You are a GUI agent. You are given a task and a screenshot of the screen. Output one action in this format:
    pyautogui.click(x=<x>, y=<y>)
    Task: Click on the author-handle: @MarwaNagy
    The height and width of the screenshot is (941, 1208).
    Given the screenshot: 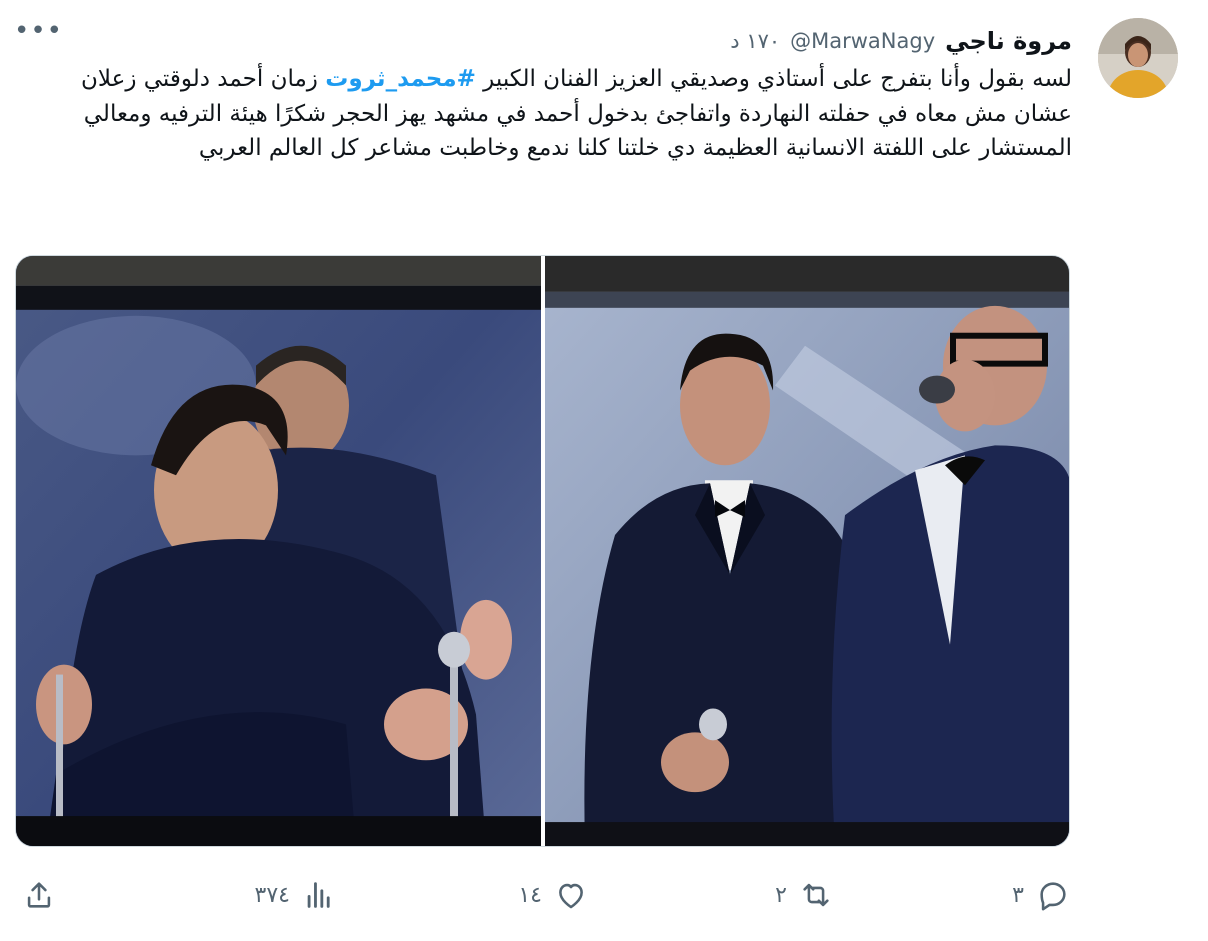 What is the action you would take?
    pyautogui.click(x=862, y=41)
    